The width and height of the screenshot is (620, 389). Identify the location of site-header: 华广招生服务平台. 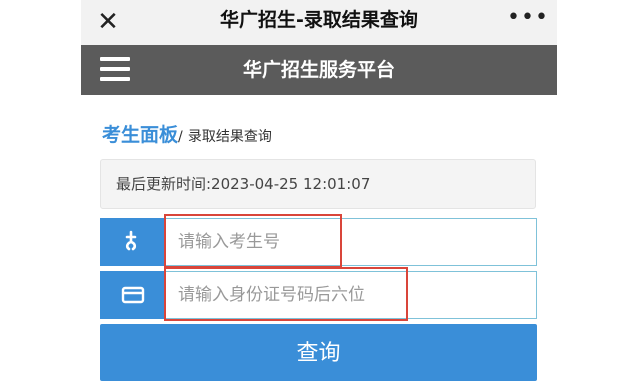
(319, 70).